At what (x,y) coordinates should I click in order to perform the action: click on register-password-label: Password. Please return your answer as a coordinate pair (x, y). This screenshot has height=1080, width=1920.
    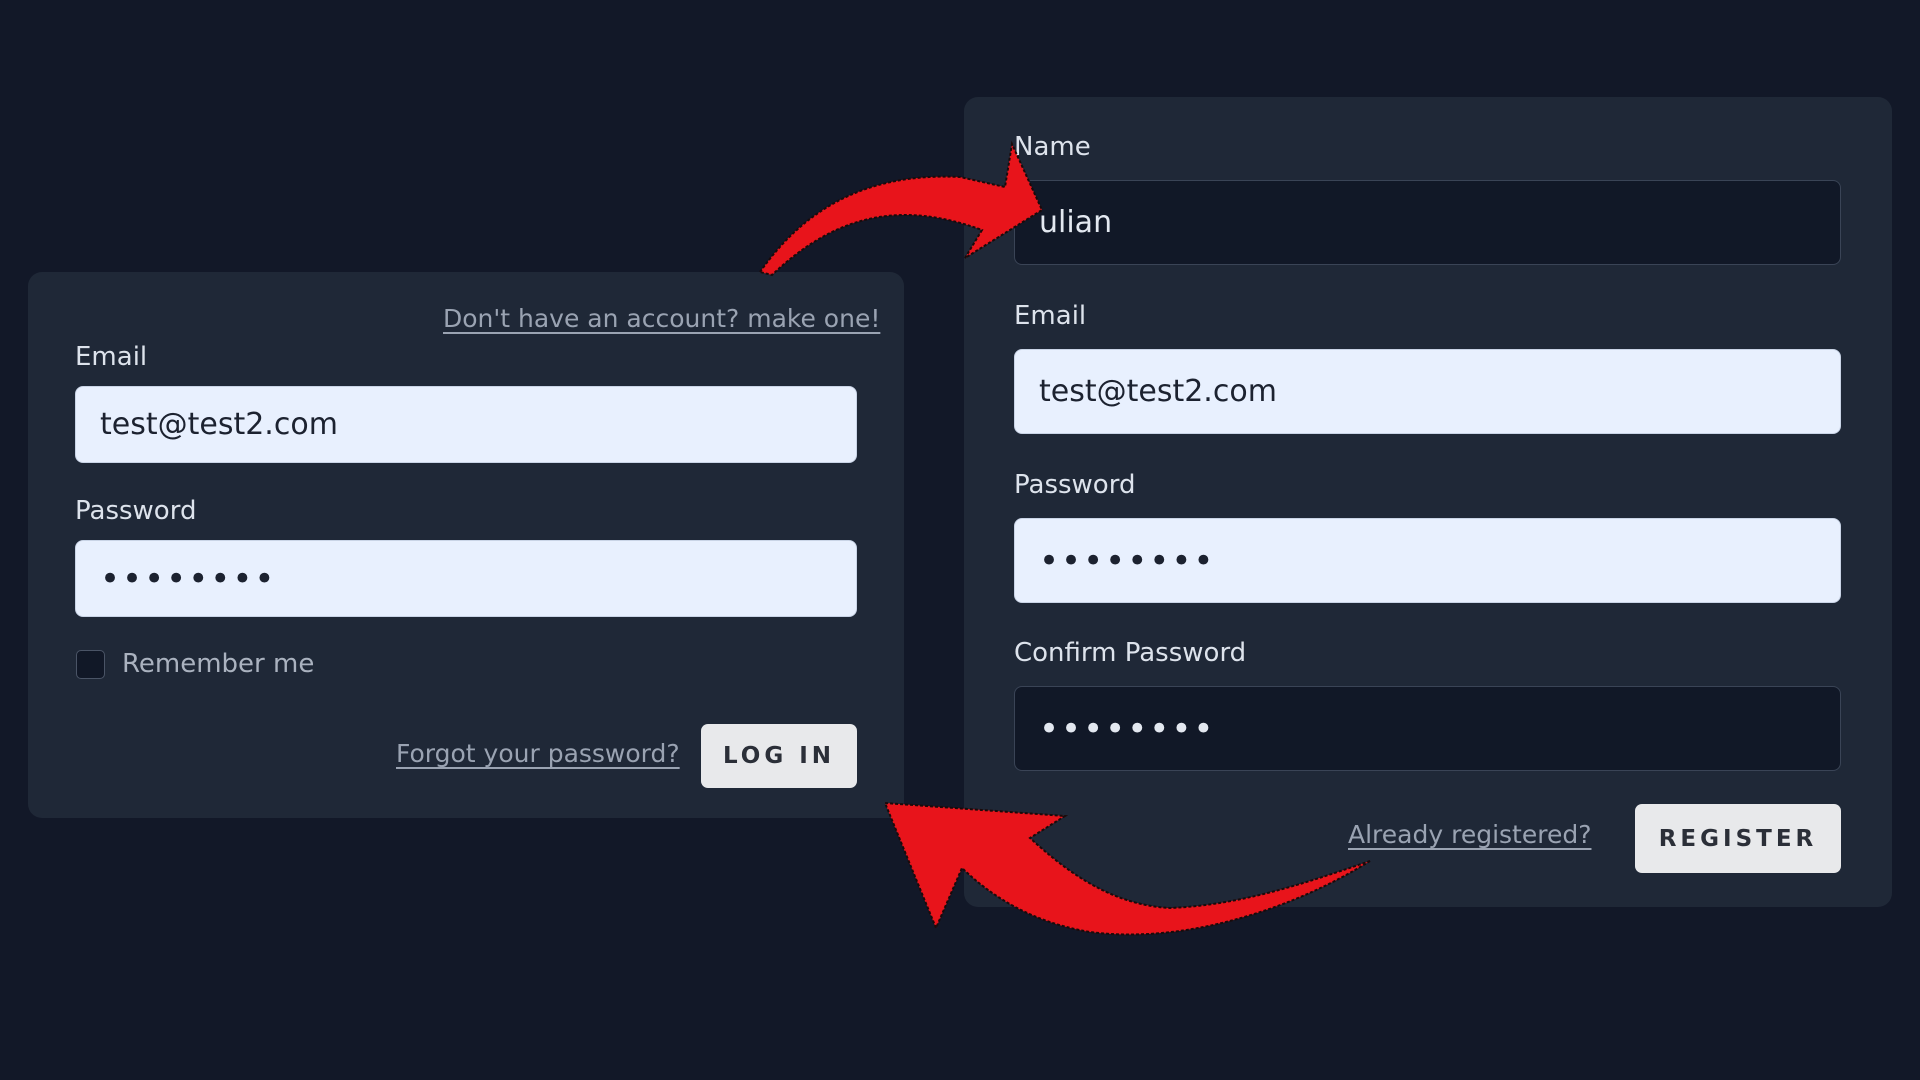
    Looking at the image, I should click on (1075, 485).